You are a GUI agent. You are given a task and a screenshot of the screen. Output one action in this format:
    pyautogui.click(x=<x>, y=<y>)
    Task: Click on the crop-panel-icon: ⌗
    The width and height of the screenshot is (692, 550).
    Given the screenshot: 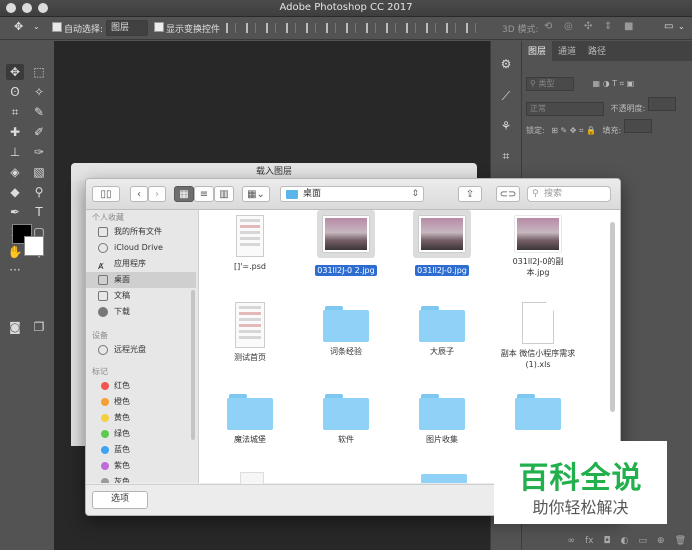 What is the action you would take?
    pyautogui.click(x=506, y=157)
    